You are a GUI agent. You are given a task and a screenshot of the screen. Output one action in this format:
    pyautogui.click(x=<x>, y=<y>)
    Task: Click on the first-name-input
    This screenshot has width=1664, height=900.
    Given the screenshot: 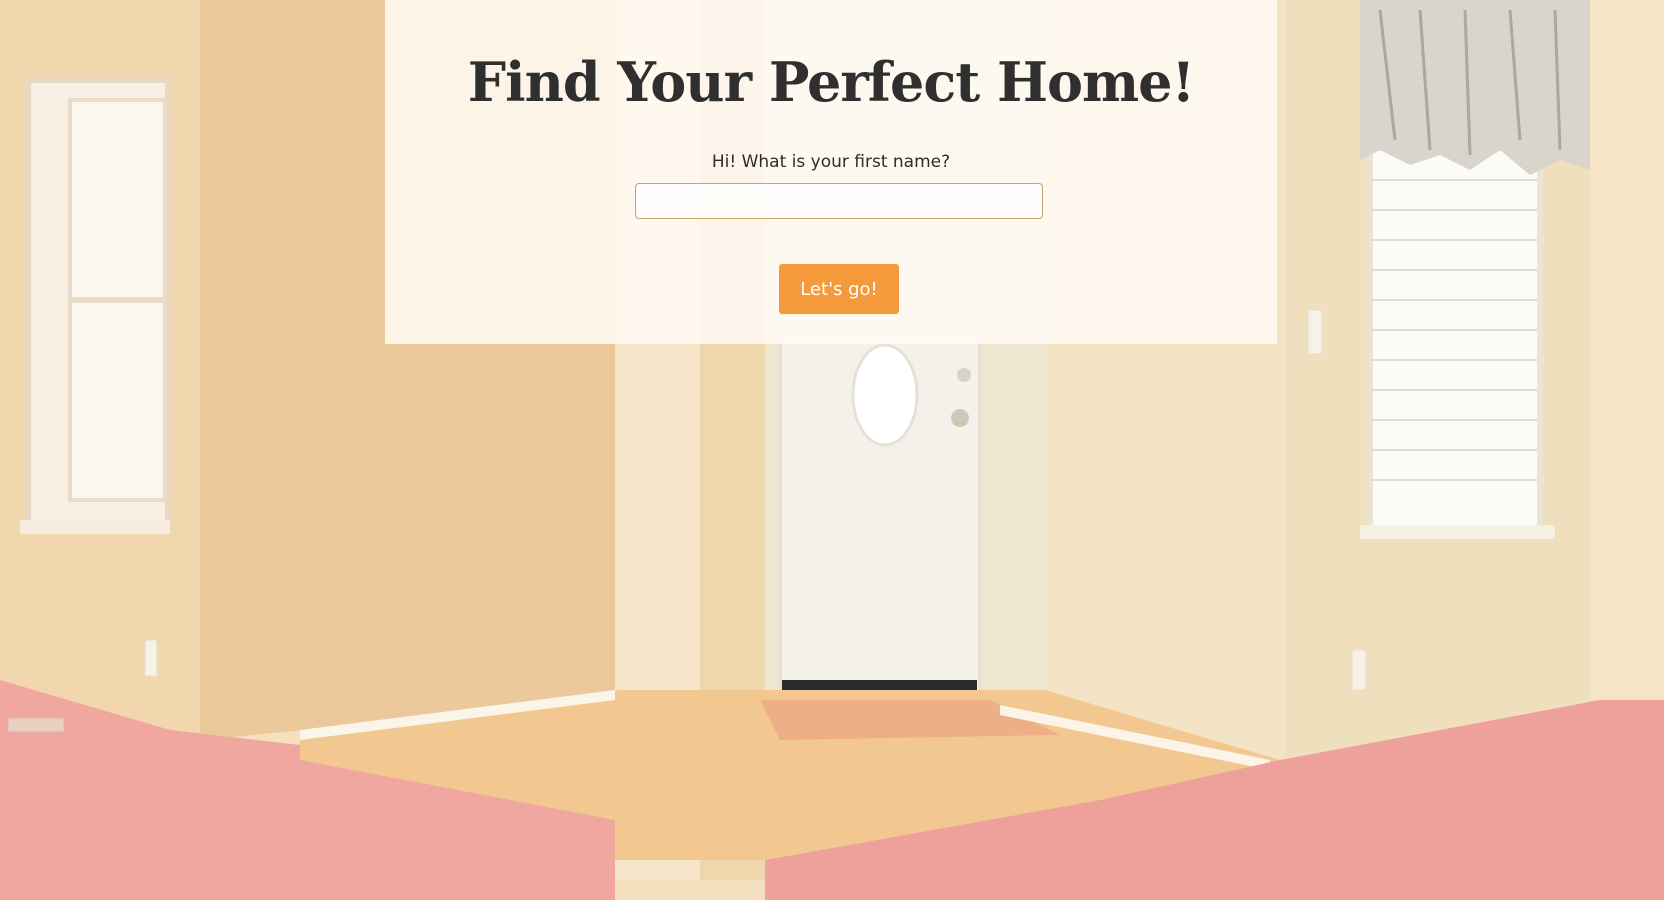 What is the action you would take?
    pyautogui.click(x=839, y=201)
    